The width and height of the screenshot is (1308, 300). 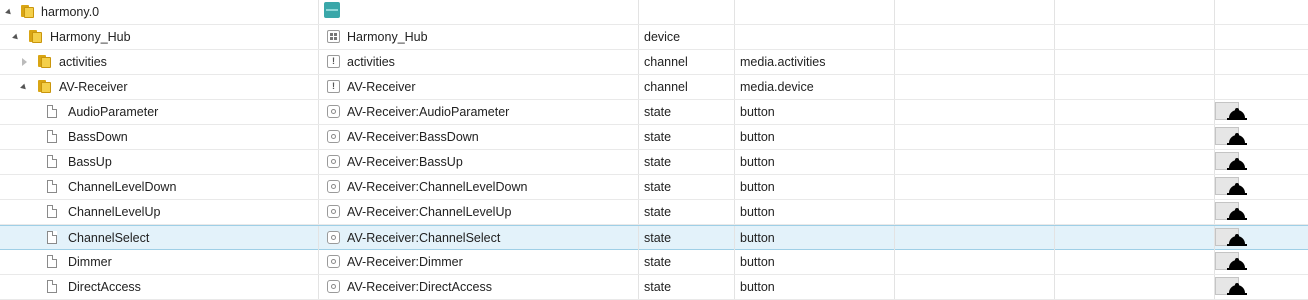 What do you see at coordinates (159, 238) in the screenshot?
I see `cell-id: ChannelSelect` at bounding box center [159, 238].